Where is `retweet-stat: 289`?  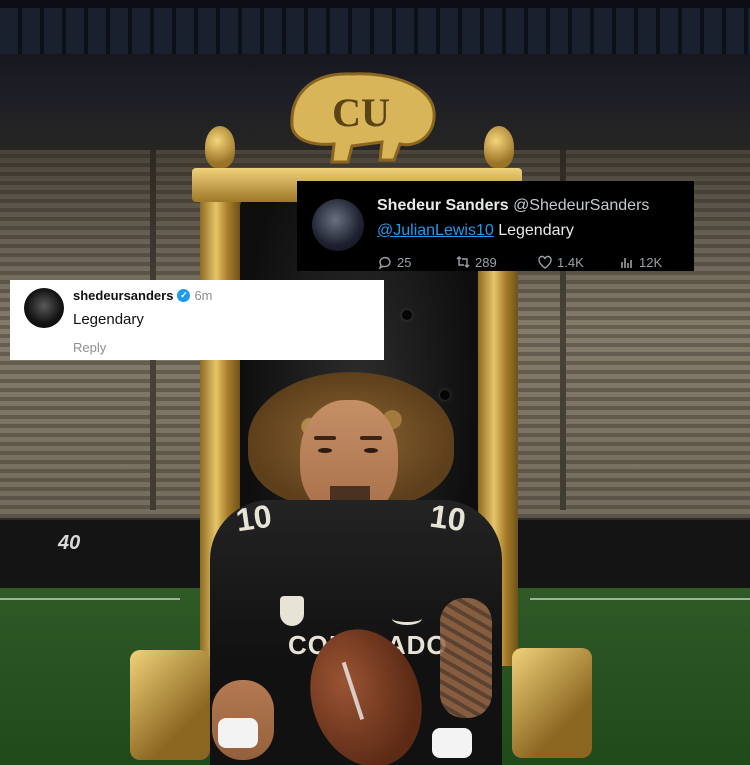
retweet-stat: 289 is located at coordinates (476, 262).